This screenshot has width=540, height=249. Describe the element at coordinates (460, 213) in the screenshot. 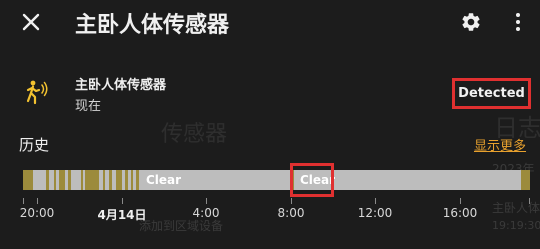

I see `axis-tick-label: 16:00` at that location.